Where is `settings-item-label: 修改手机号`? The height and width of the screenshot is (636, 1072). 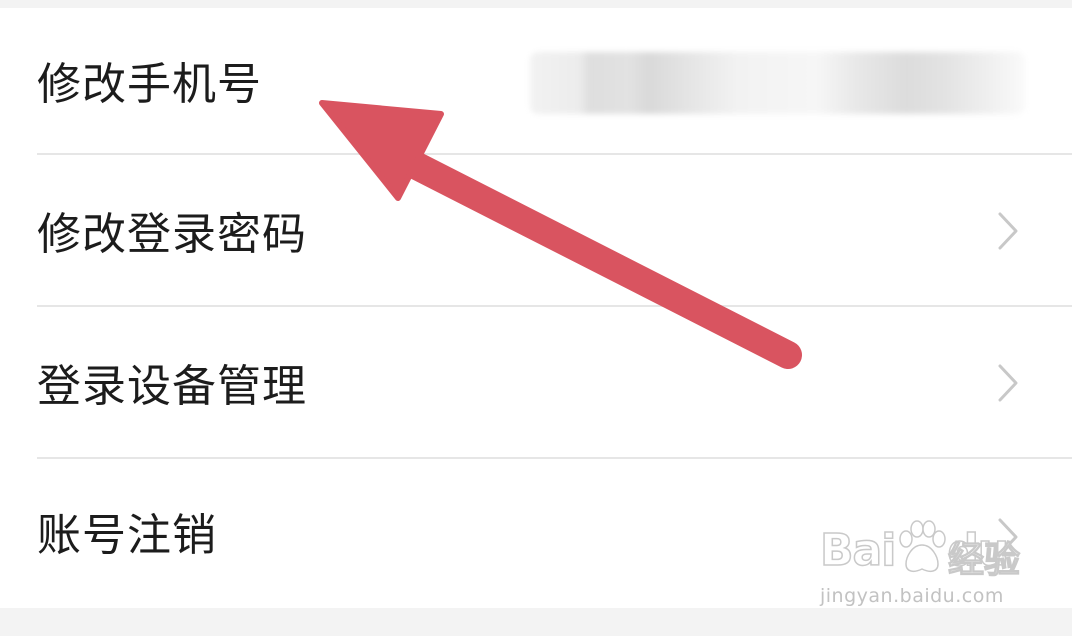
settings-item-label: 修改手机号 is located at coordinates (149, 84).